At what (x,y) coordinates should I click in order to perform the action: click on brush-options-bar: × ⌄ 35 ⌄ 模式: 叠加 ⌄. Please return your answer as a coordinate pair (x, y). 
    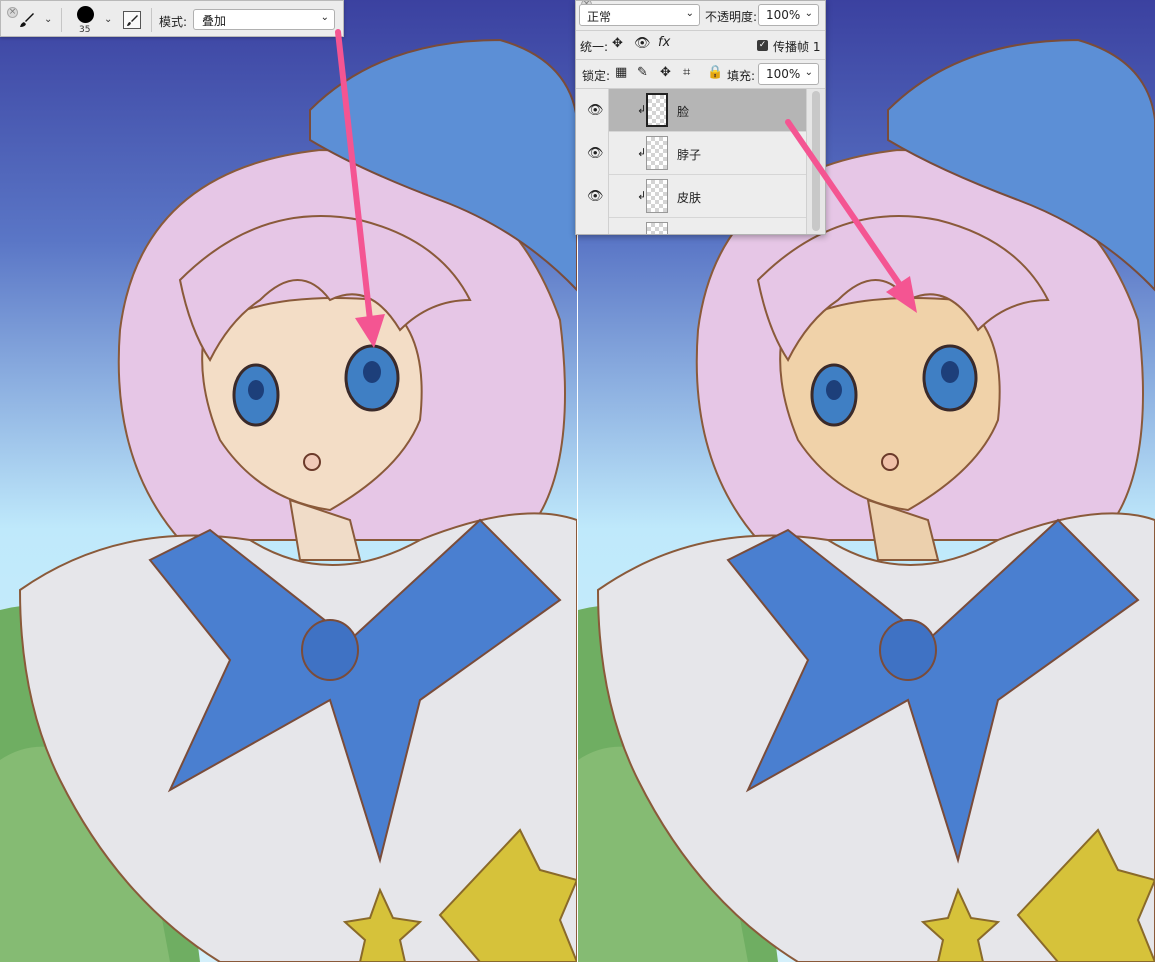
    Looking at the image, I should click on (172, 18).